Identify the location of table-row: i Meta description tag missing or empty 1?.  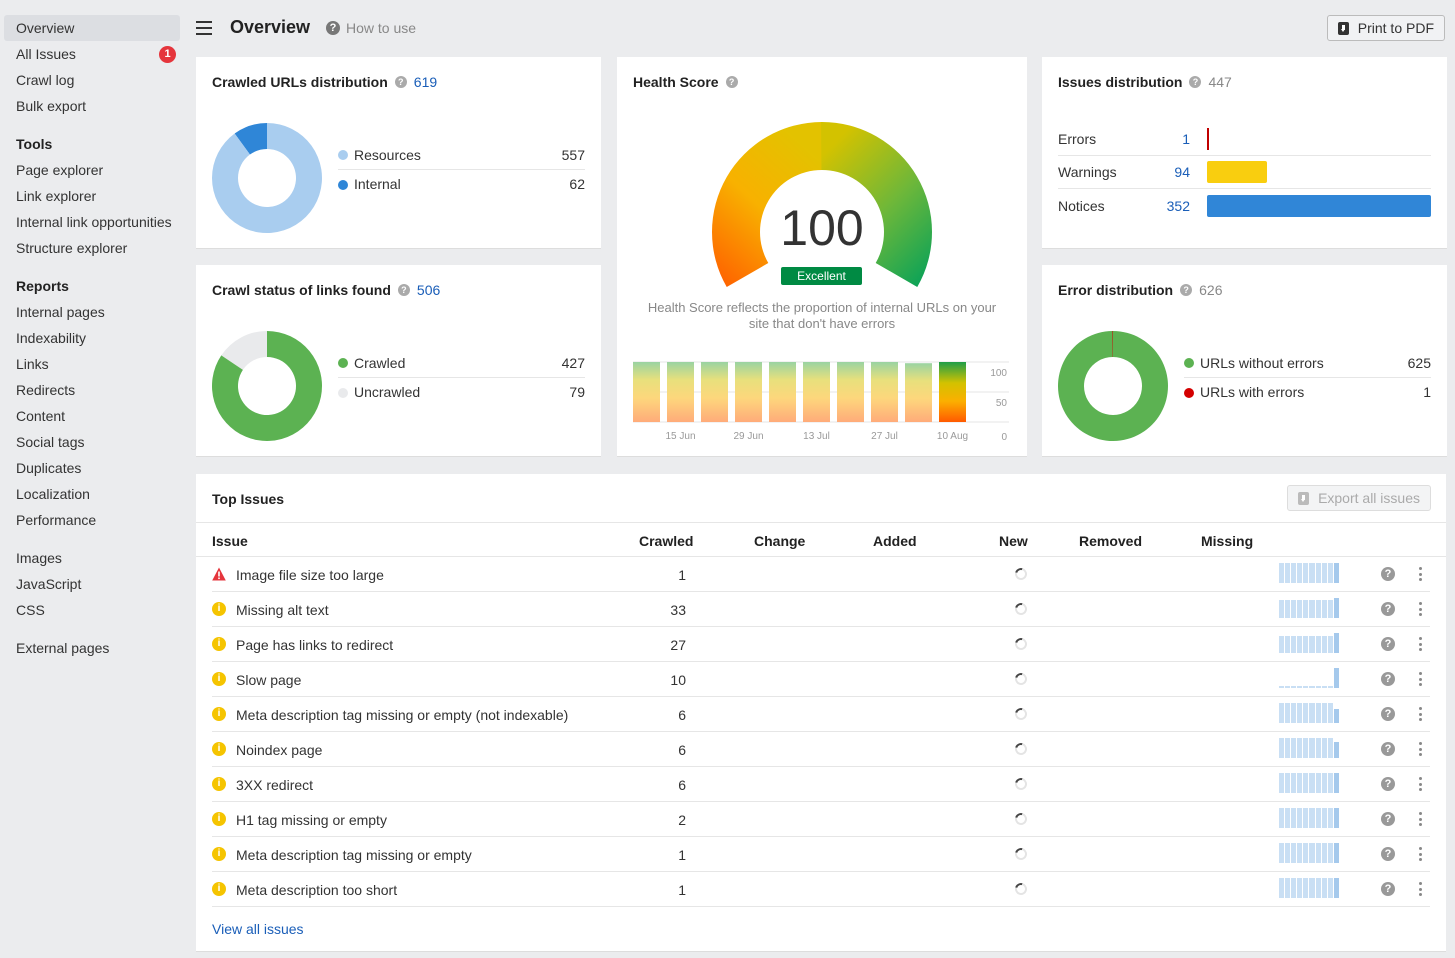
(821, 854).